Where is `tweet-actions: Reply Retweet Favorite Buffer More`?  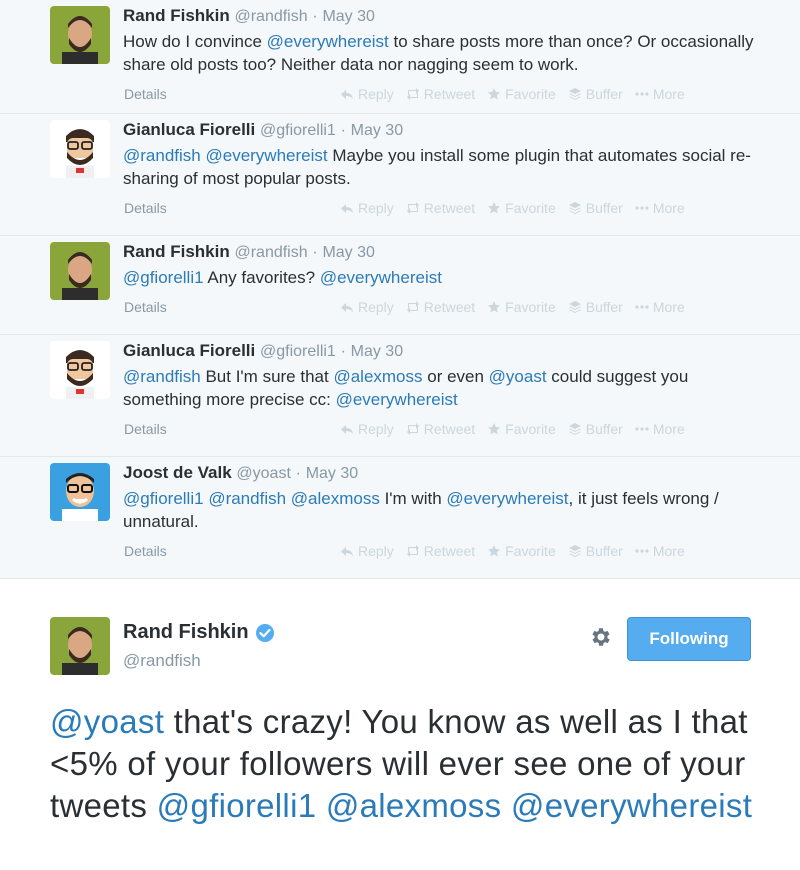
tweet-actions: Reply Retweet Favorite Buffer More is located at coordinates (518, 551).